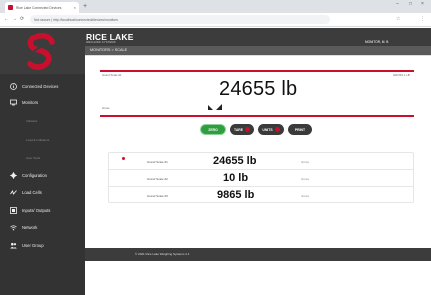 The image size is (431, 295). Describe the element at coordinates (157, 179) in the screenshot. I see `scale-name: Grand Scale #2` at that location.